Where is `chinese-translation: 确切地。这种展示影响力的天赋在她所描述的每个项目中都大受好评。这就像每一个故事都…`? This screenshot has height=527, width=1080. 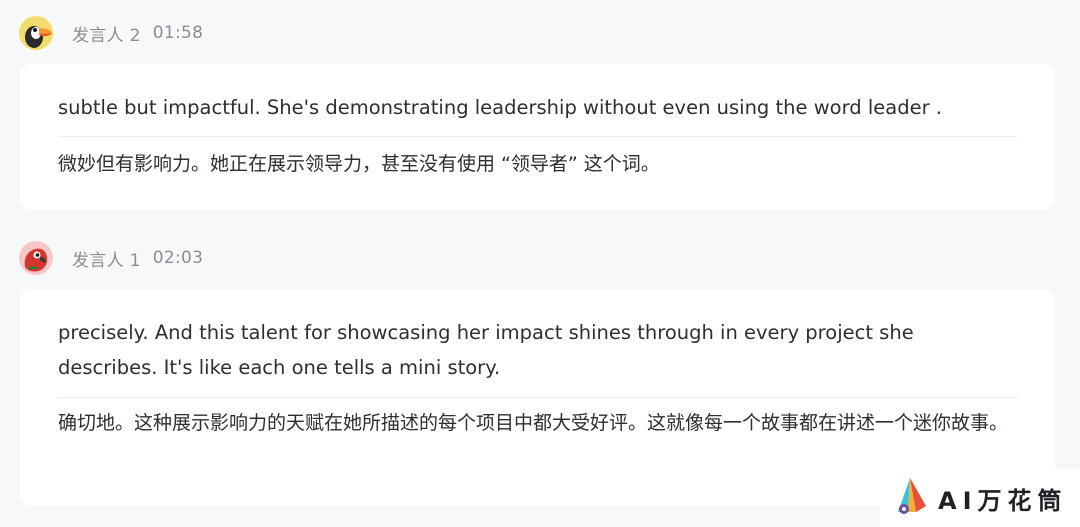
chinese-translation: 确切地。这种展示影响力的天赋在她所描述的每个项目中都大受好评。这就像每一个故事都… is located at coordinates (533, 423).